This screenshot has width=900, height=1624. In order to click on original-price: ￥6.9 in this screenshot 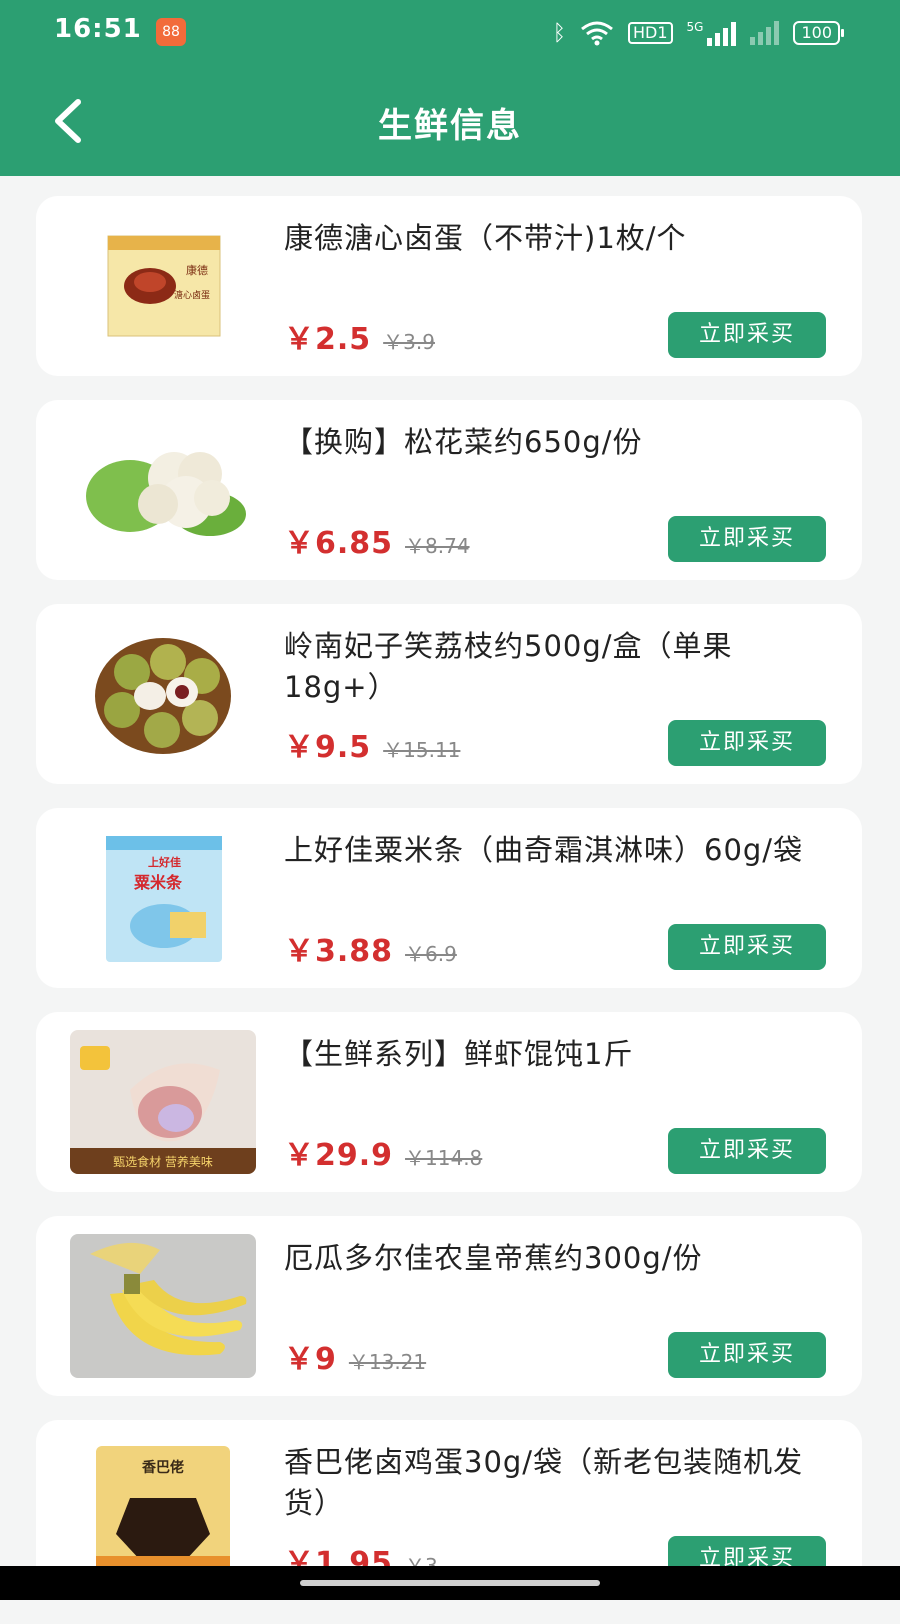, I will do `click(431, 954)`.